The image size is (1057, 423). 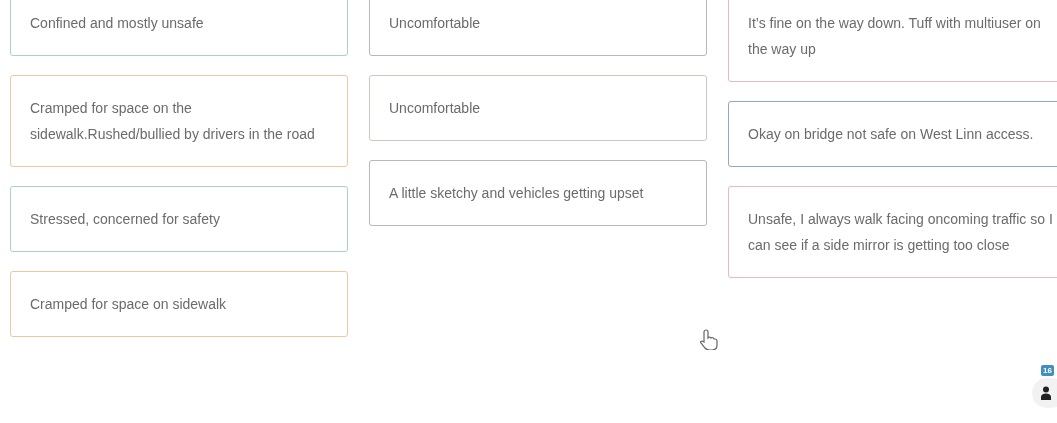 I want to click on sticky-note: It’s fine on the way down. Tuff with multiuser on the way up, so click(x=892, y=41).